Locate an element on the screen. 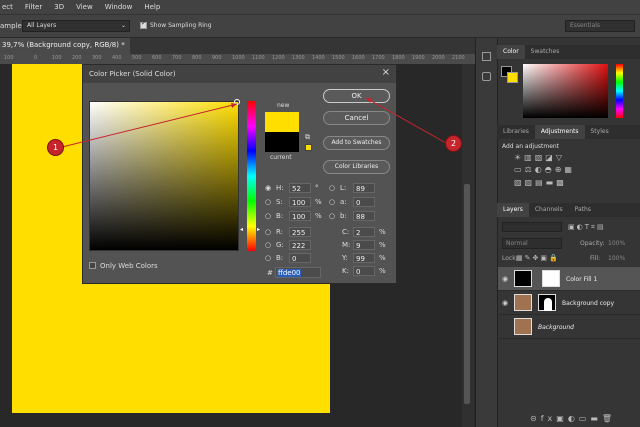  annotation-overlay is located at coordinates (252, 123).